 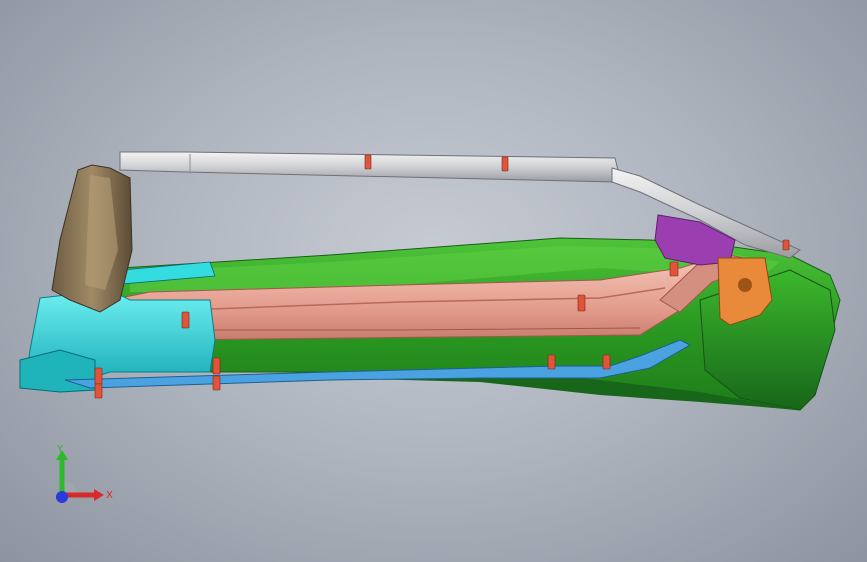 What do you see at coordinates (60, 449) in the screenshot?
I see `y-axis-label: Y` at bounding box center [60, 449].